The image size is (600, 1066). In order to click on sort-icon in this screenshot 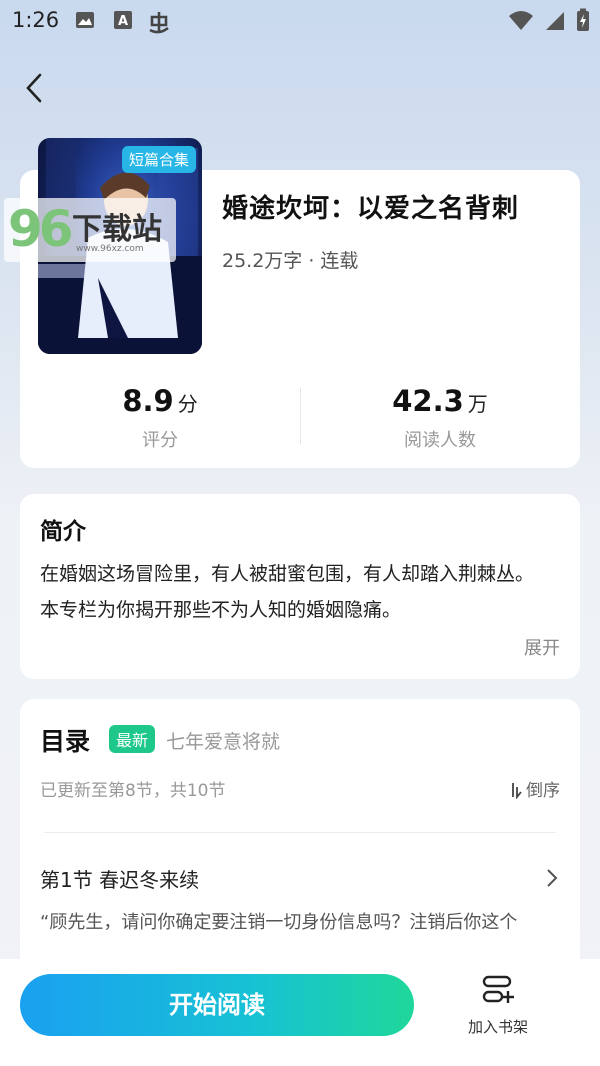, I will do `click(517, 791)`.